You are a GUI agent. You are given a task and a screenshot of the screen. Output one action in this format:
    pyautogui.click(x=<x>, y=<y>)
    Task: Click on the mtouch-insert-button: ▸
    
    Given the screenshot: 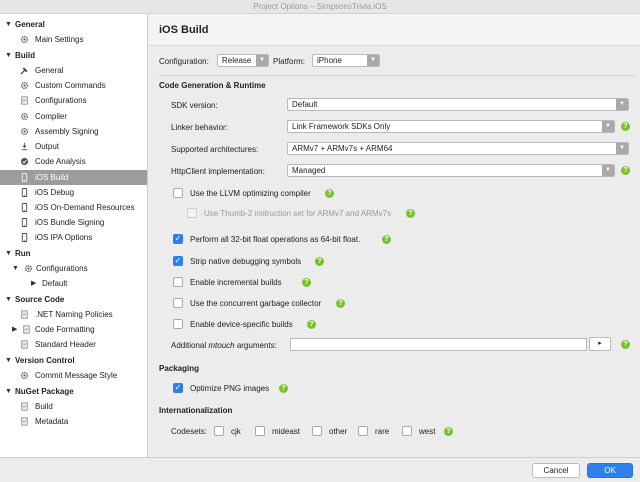 What is the action you would take?
    pyautogui.click(x=600, y=344)
    